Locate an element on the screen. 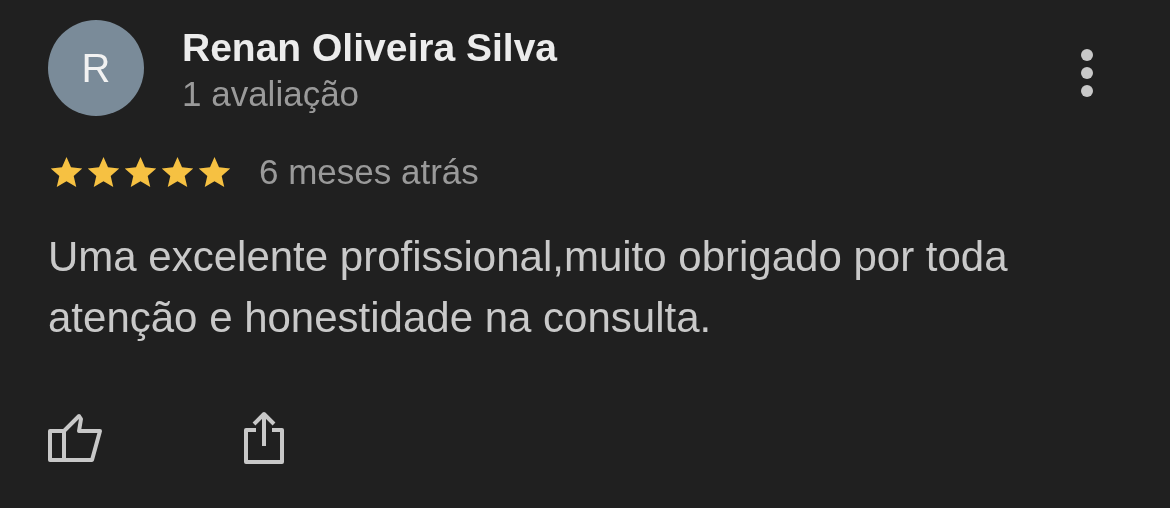 The image size is (1170, 508). review-count: 1 avaliação is located at coordinates (271, 94).